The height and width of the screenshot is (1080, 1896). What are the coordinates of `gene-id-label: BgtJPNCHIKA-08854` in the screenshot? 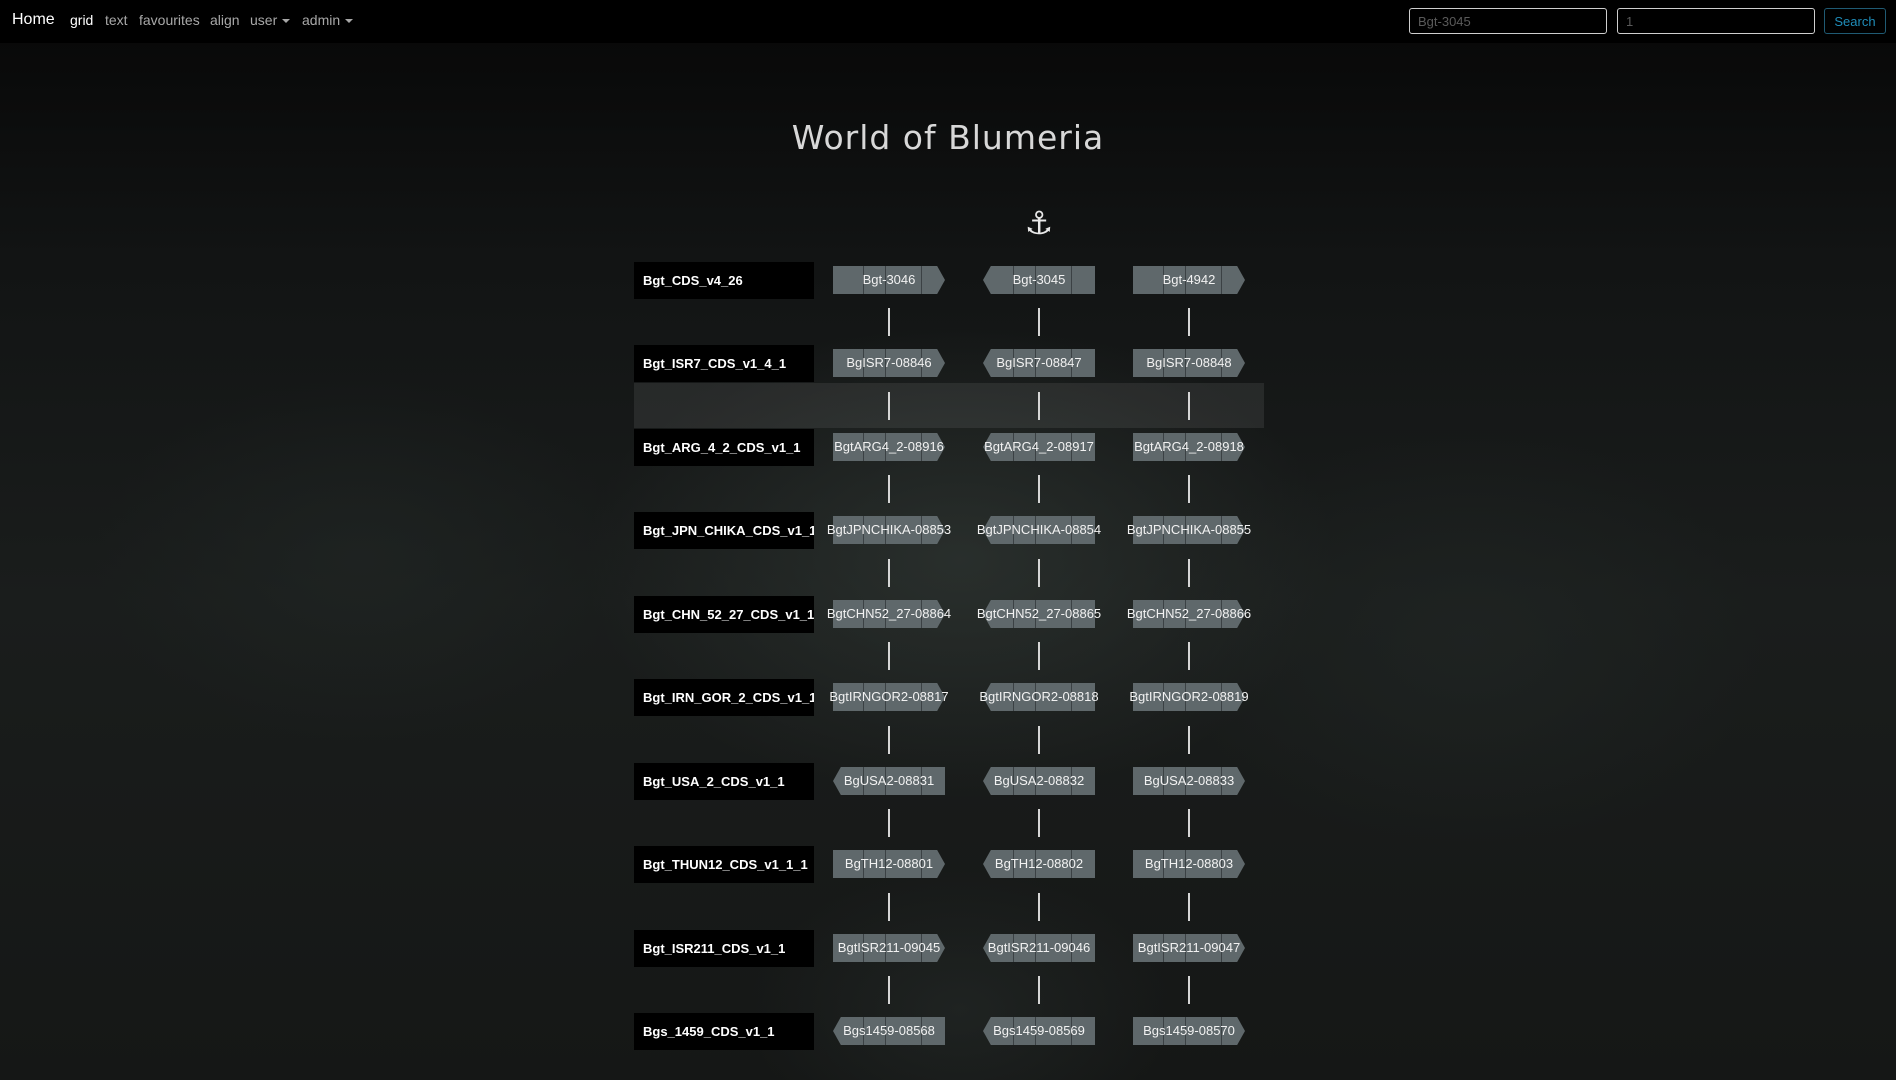 It's located at (1039, 529).